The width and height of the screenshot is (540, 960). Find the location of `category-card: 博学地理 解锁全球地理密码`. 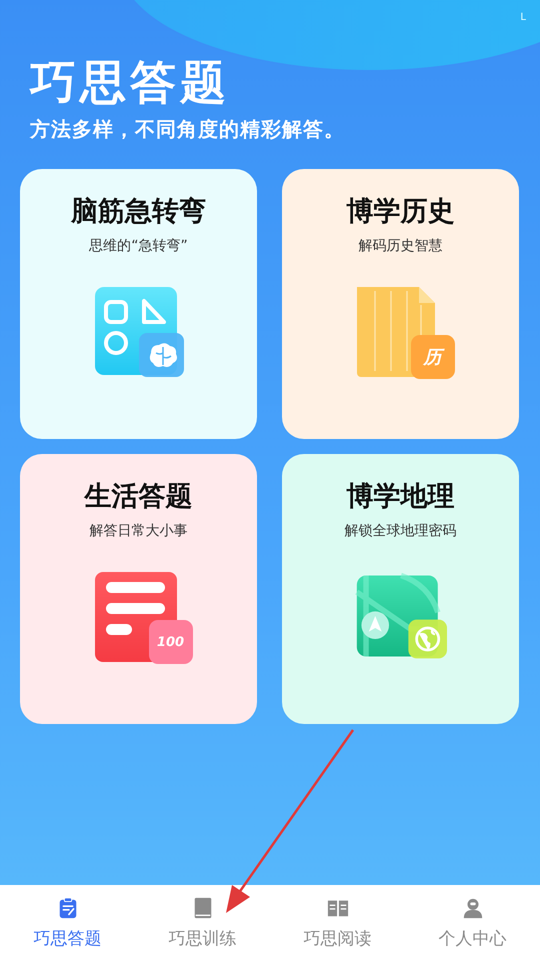

category-card: 博学地理 解锁全球地理密码 is located at coordinates (400, 589).